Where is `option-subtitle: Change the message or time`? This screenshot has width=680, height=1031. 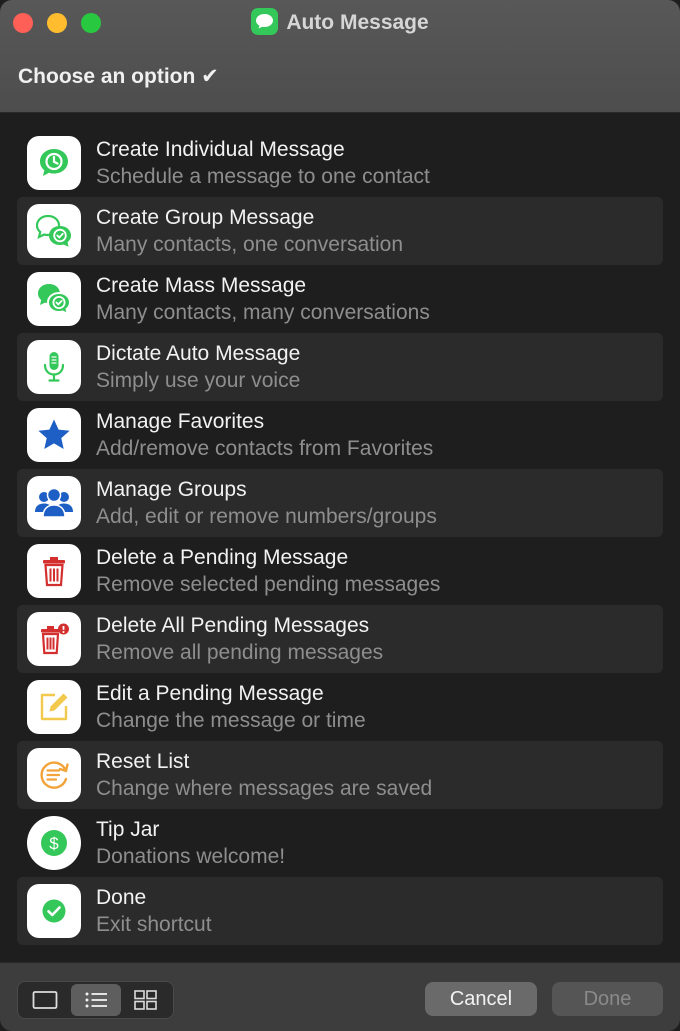 option-subtitle: Change the message or time is located at coordinates (231, 720).